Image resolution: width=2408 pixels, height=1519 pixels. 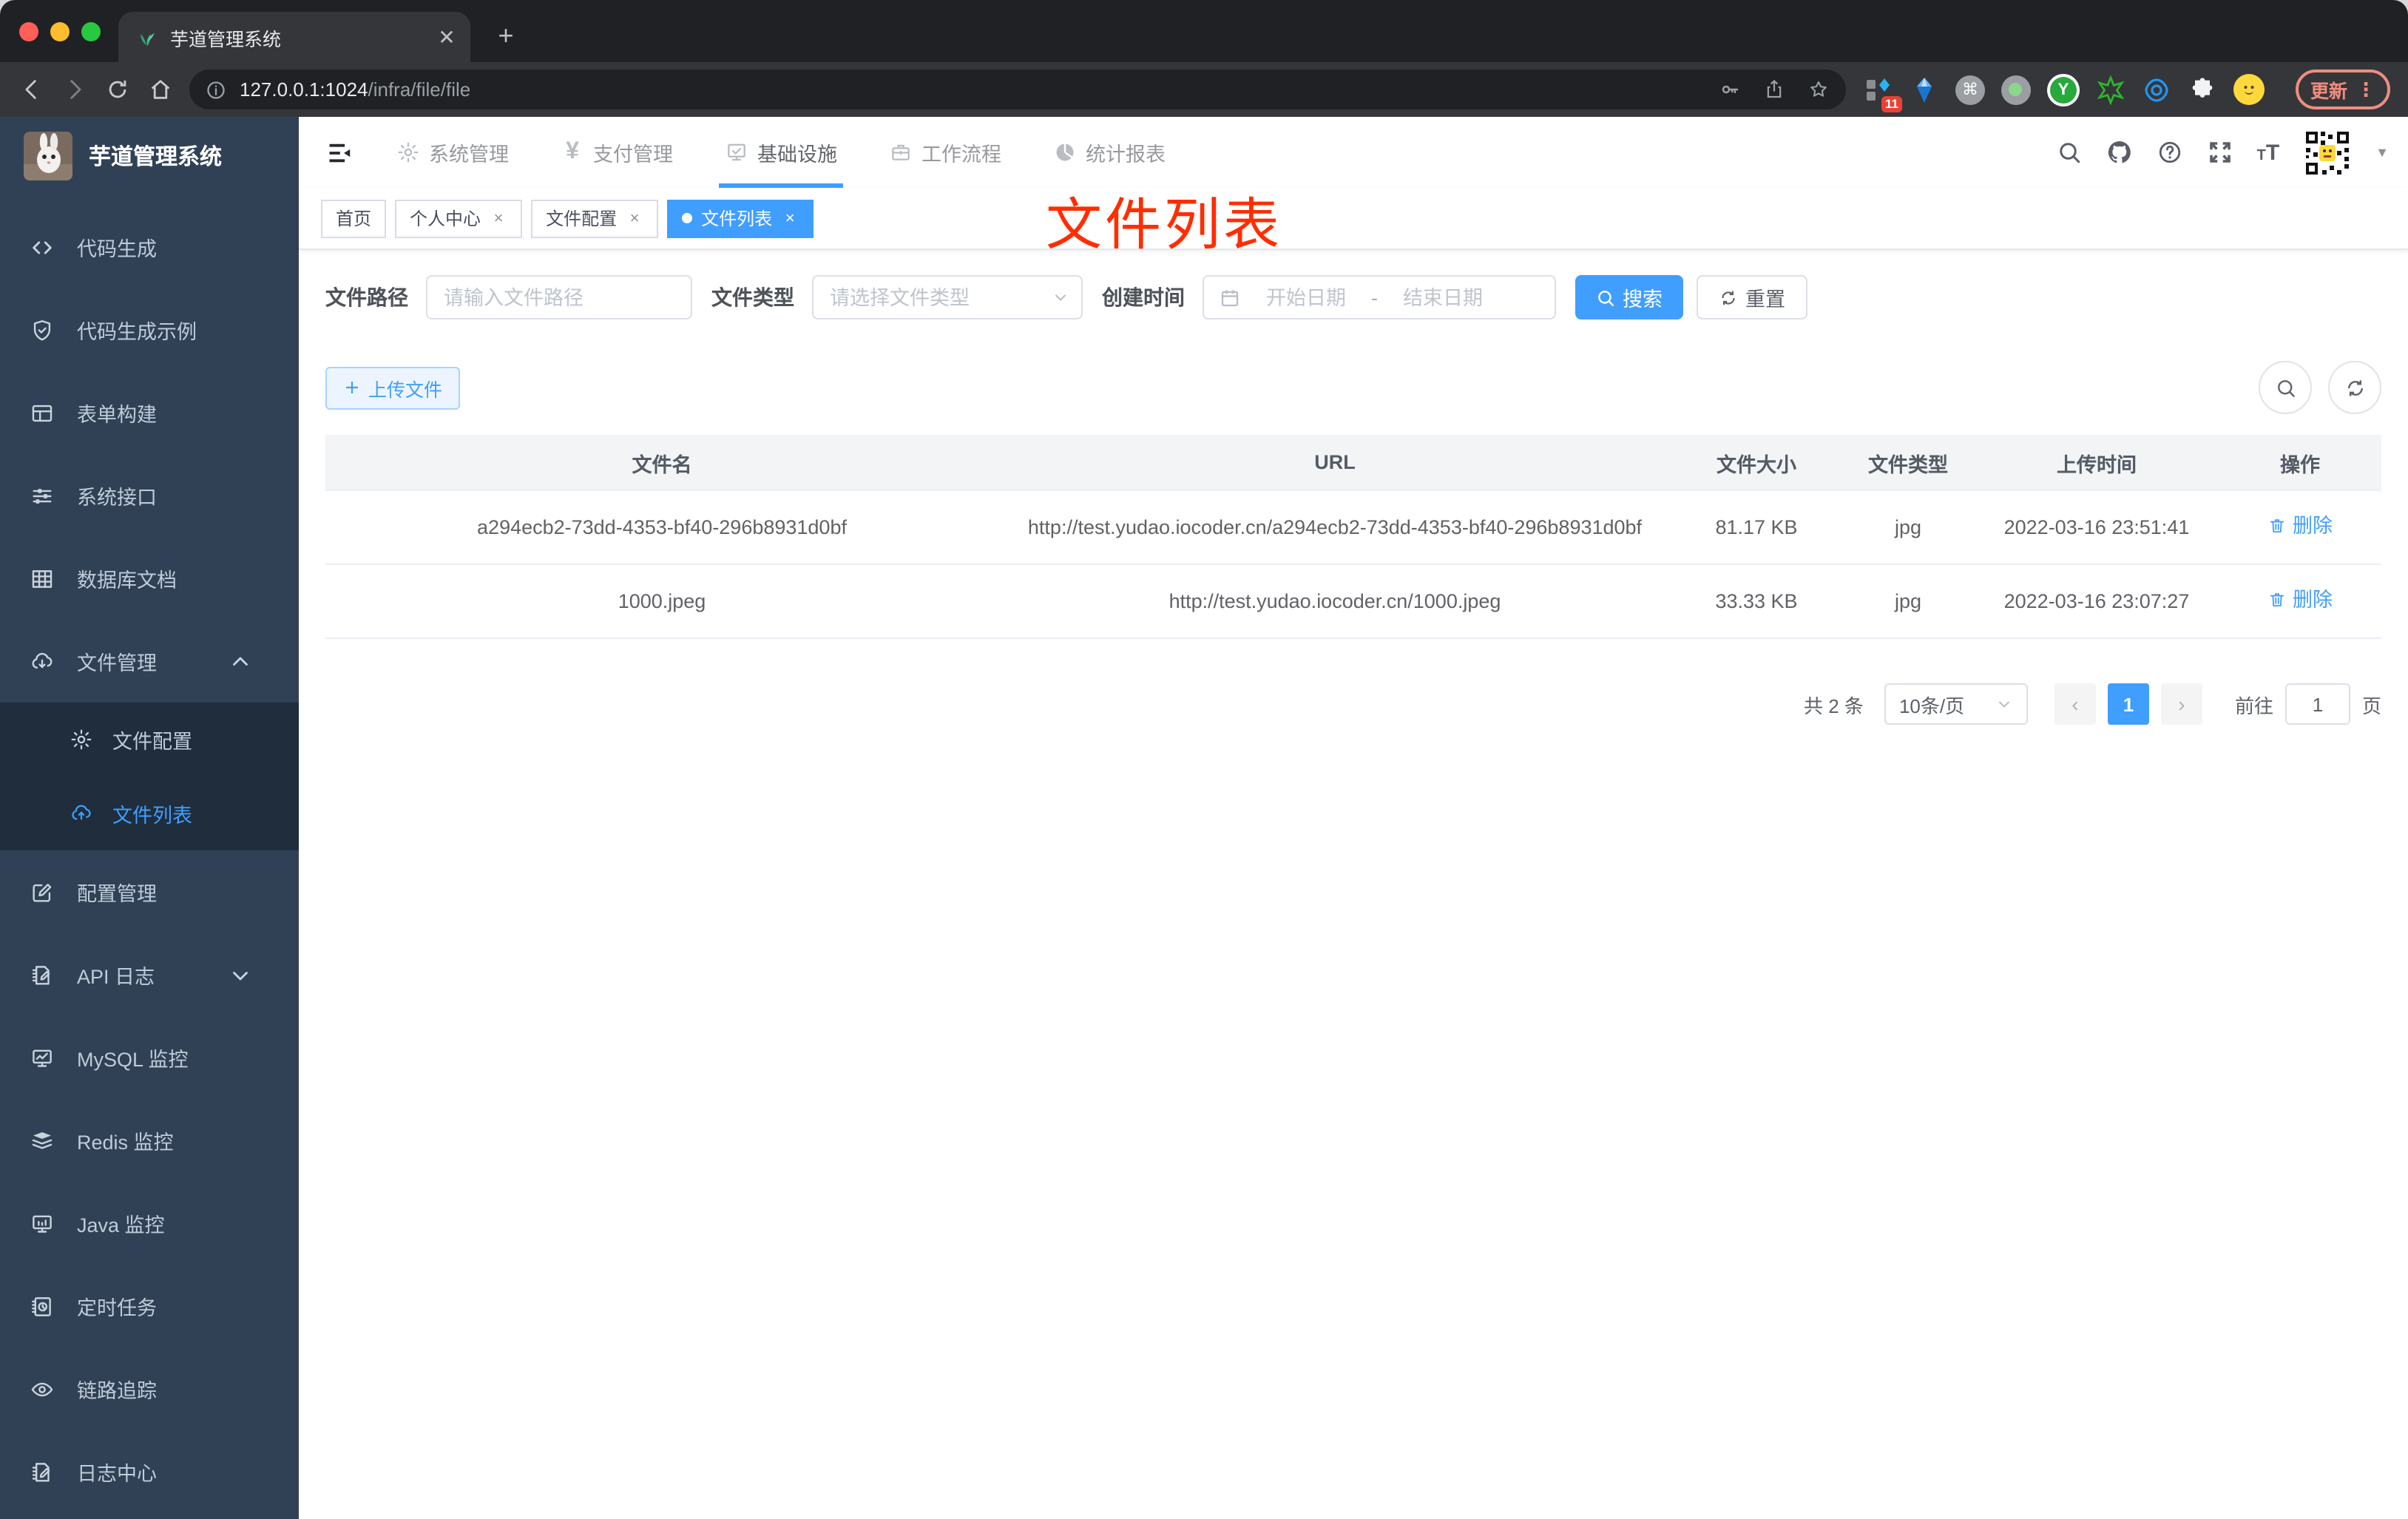 I want to click on nav-item-label: 统计报表, so click(x=1126, y=154).